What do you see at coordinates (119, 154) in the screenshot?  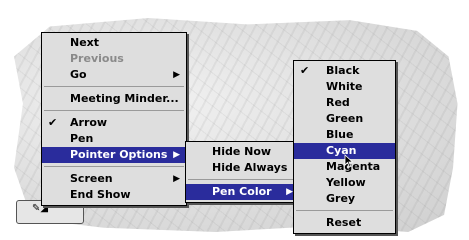 I see `menu-item-label: Pointer Options` at bounding box center [119, 154].